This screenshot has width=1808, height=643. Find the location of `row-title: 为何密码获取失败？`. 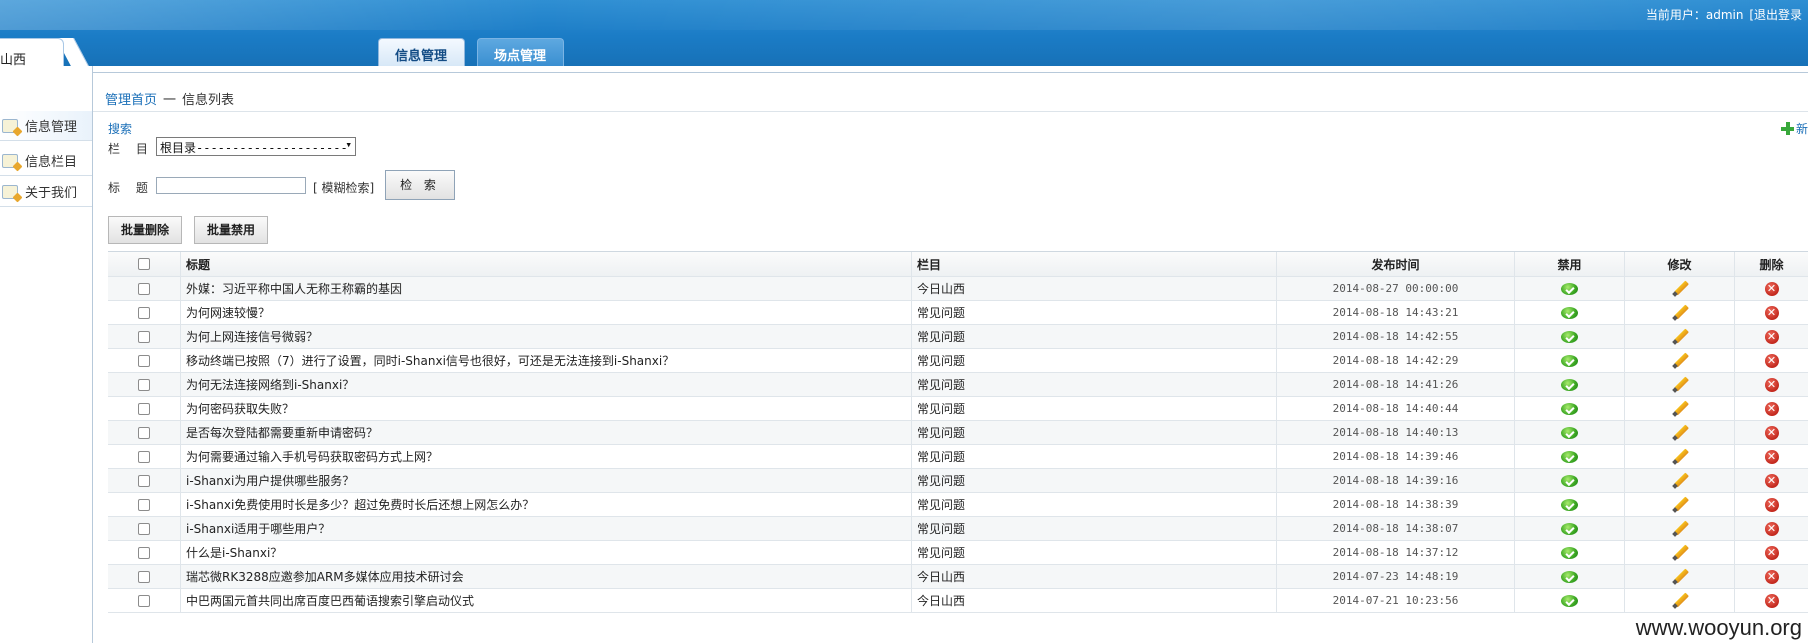

row-title: 为何密码获取失败？ is located at coordinates (546, 408).